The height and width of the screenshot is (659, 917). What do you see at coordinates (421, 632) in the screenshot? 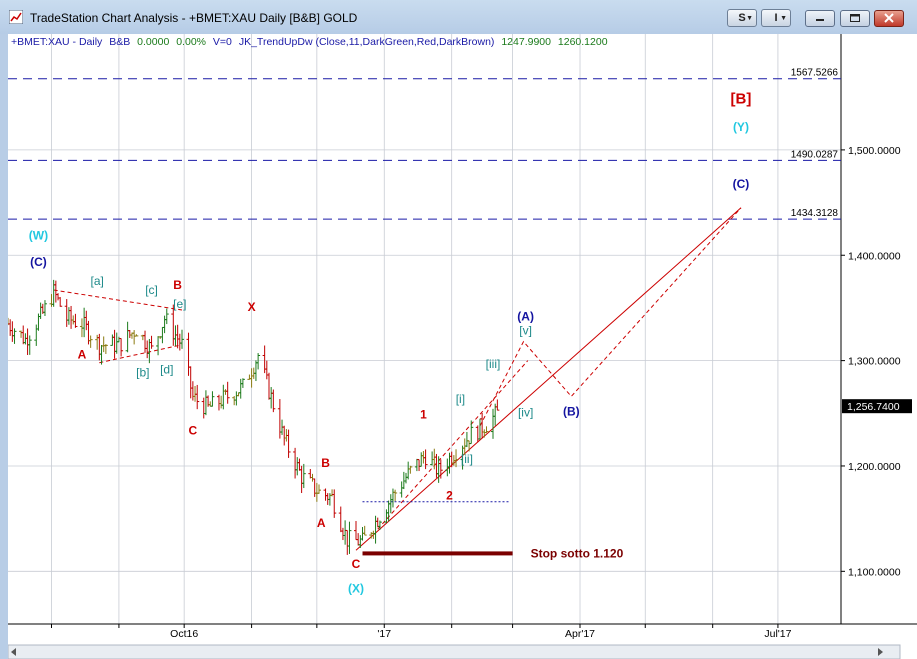
I see `date-axis: Oct16 '17 Apr'17 Jul'17` at bounding box center [421, 632].